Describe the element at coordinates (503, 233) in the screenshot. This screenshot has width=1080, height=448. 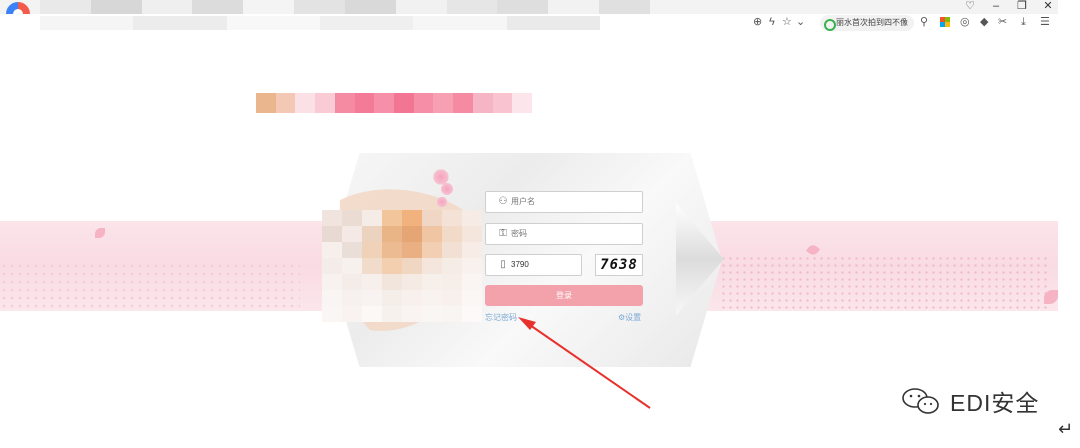
I see `lock-icon: ⚿` at that location.